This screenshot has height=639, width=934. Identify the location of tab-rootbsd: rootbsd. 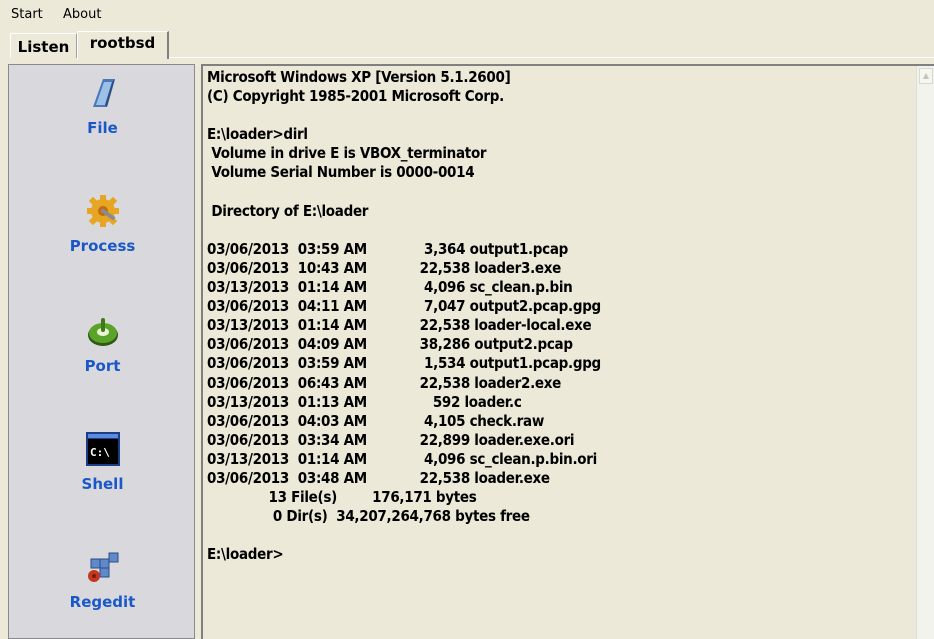
(123, 45).